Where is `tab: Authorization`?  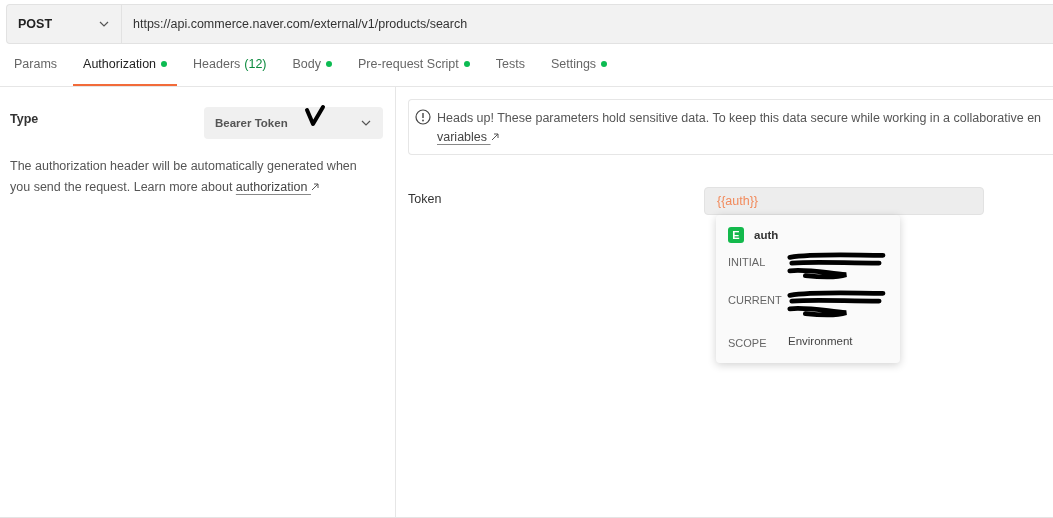 tab: Authorization is located at coordinates (125, 65).